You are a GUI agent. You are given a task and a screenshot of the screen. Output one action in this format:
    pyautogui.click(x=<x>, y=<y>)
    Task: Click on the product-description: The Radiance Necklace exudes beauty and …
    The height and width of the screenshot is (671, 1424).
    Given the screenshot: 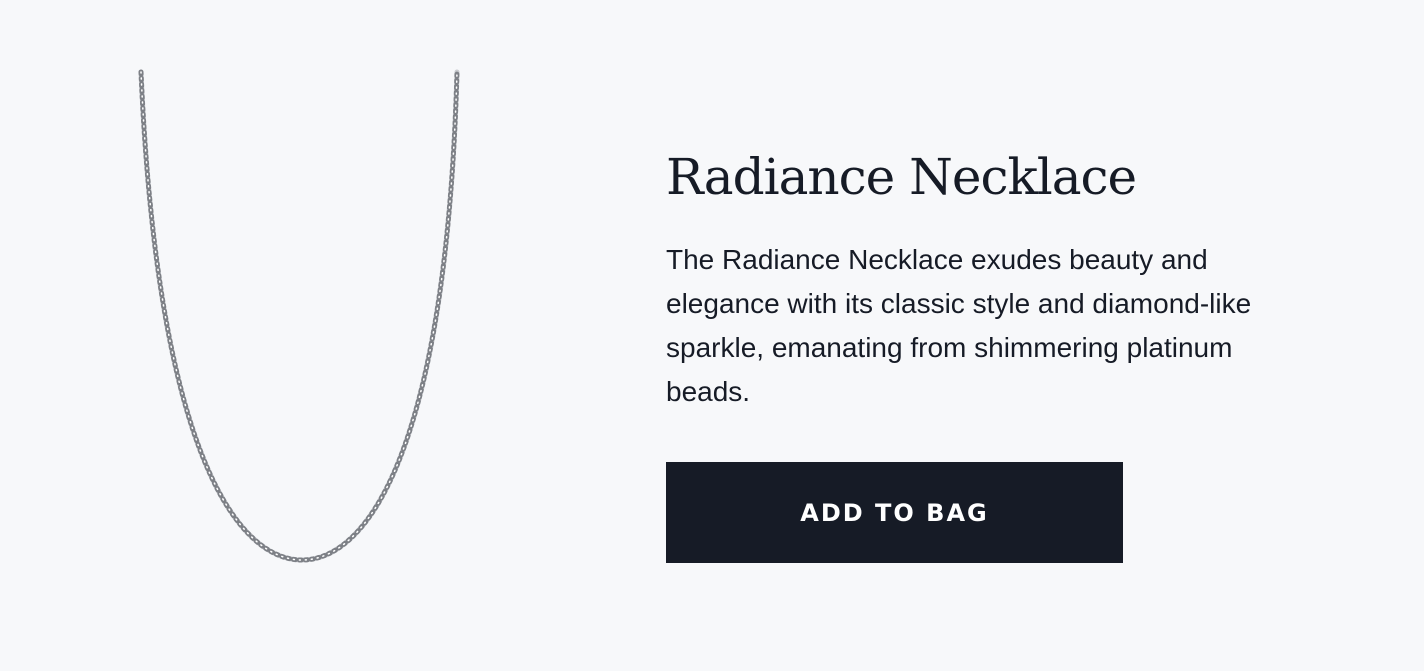 What is the action you would take?
    pyautogui.click(x=959, y=325)
    